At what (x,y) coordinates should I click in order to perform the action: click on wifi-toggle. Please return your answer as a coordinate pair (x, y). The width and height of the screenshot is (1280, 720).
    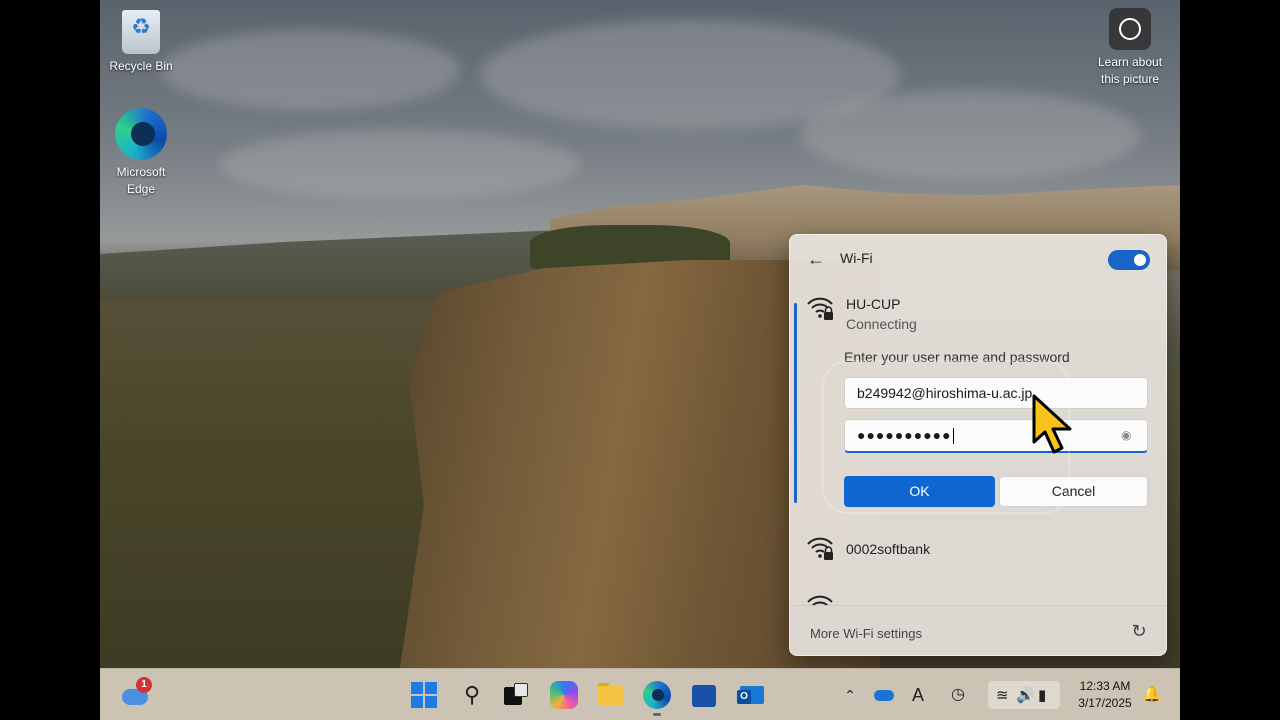
    Looking at the image, I should click on (1129, 260).